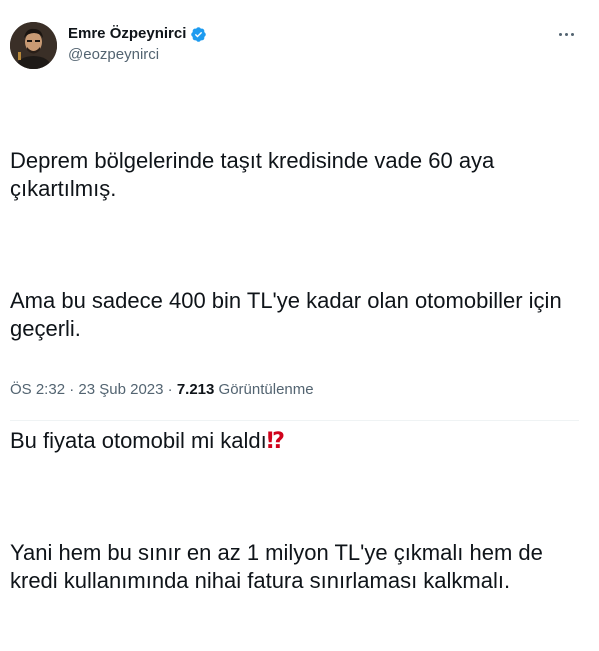 This screenshot has width=599, height=651. What do you see at coordinates (275, 440) in the screenshot?
I see `exclamation-question-mark-icon: ⁉` at bounding box center [275, 440].